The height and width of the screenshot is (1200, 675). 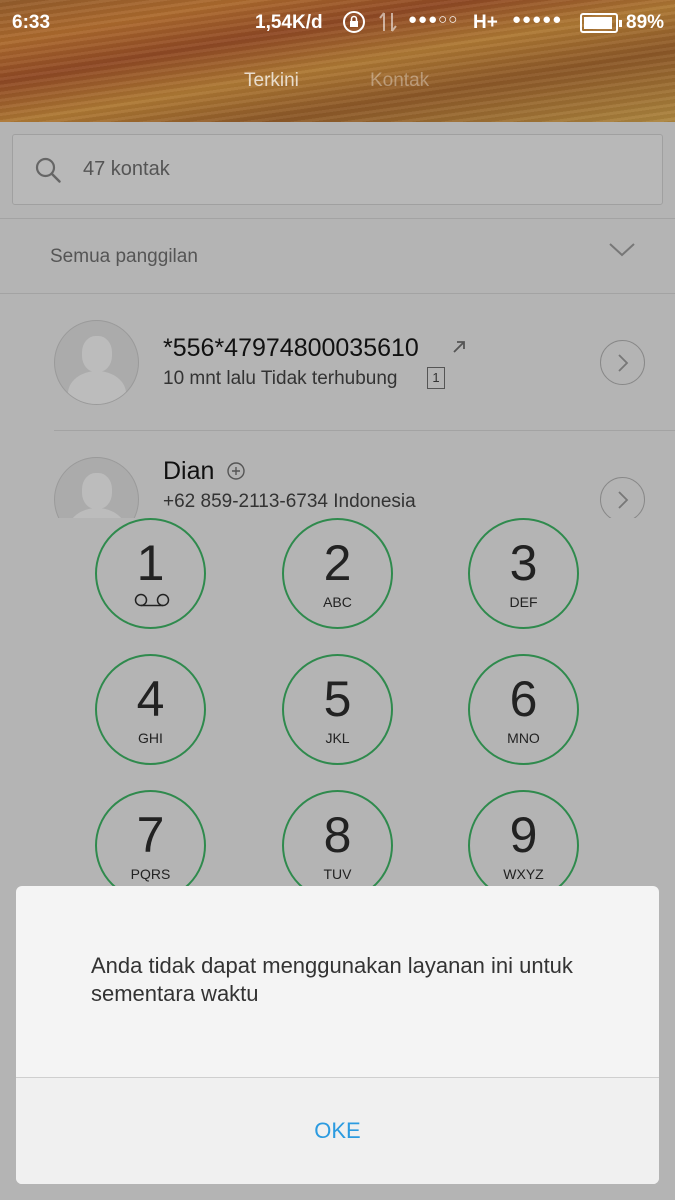 I want to click on dial-letters: ABC, so click(x=337, y=602).